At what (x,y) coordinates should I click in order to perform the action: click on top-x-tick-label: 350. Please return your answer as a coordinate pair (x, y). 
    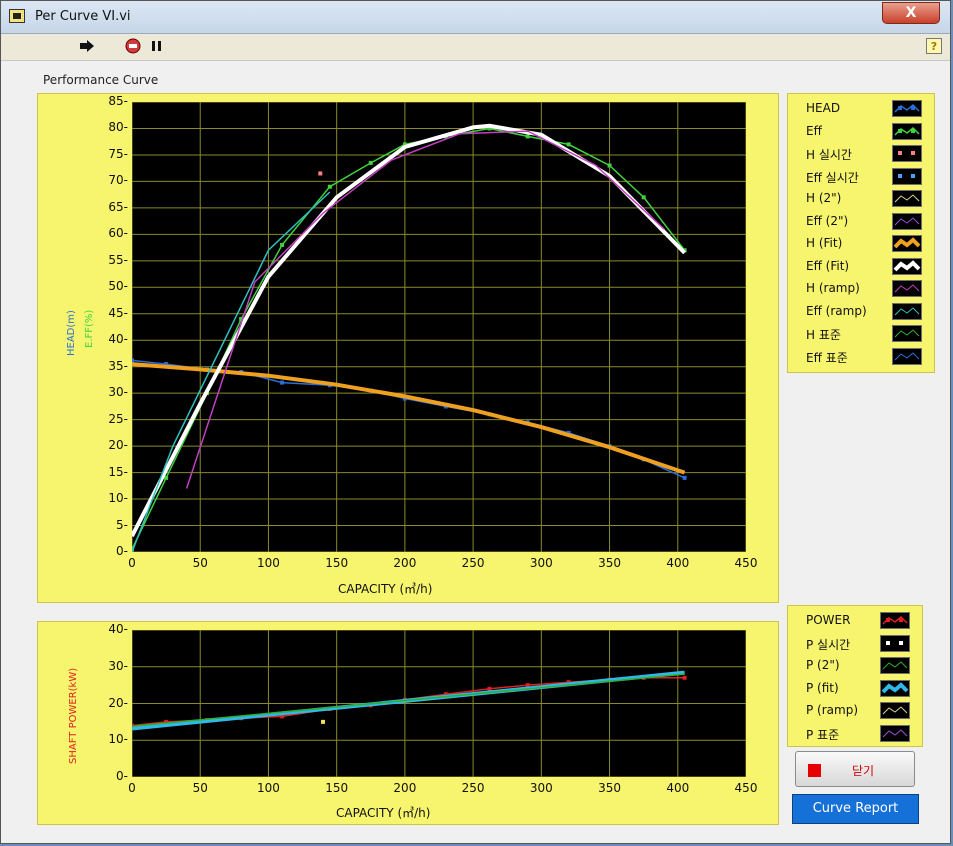
    Looking at the image, I should click on (609, 563).